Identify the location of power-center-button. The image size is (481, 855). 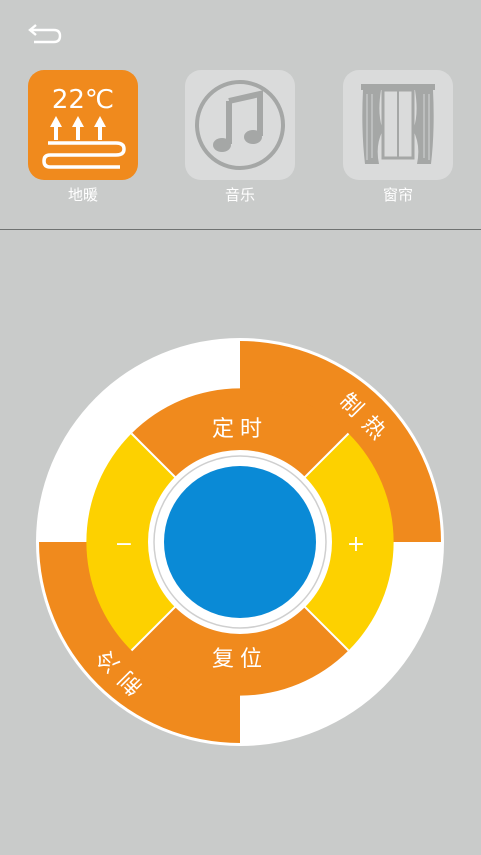
(240, 542).